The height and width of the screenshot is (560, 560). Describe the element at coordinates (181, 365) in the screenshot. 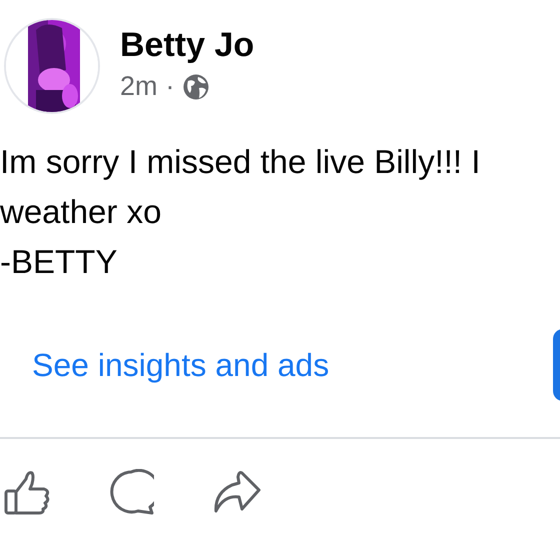

I see `insights-link: See insights and ads` at that location.